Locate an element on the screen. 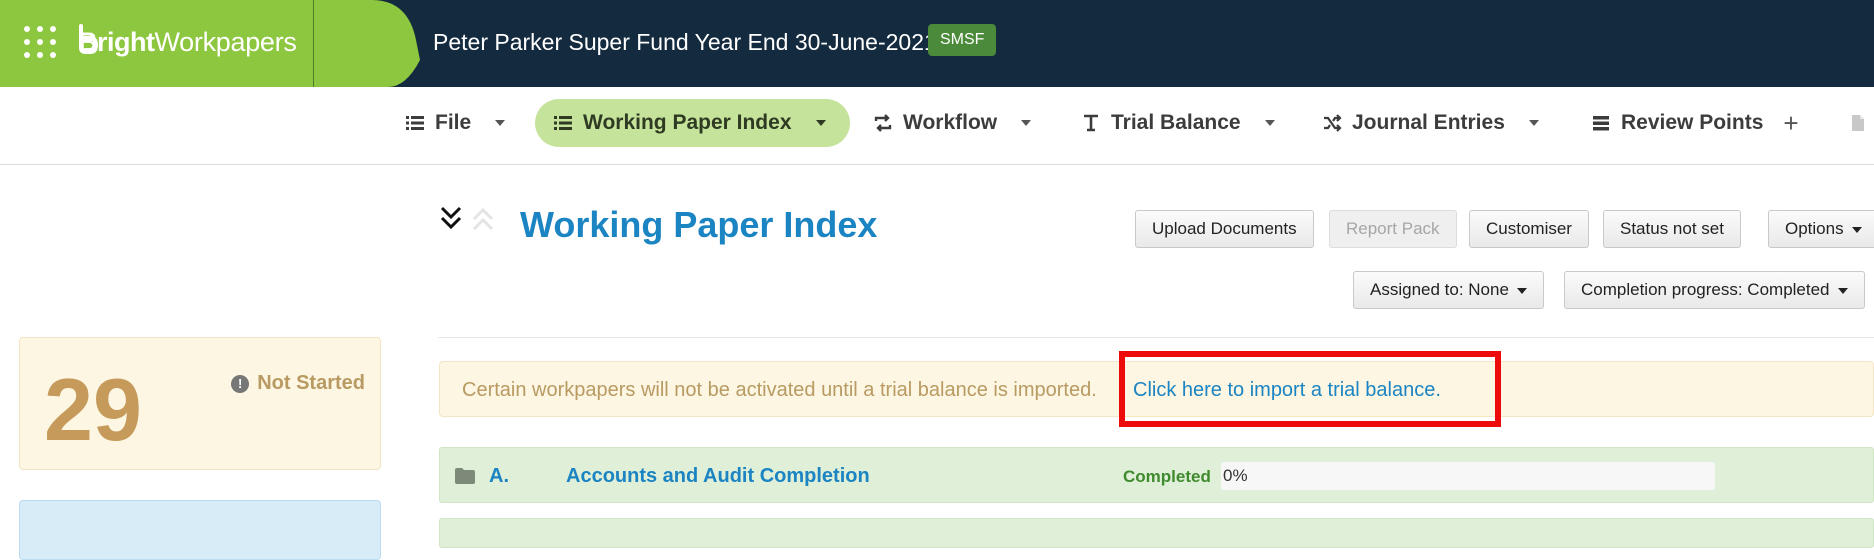  completion-progress-filter: Completion progress: Completed is located at coordinates (1714, 290).